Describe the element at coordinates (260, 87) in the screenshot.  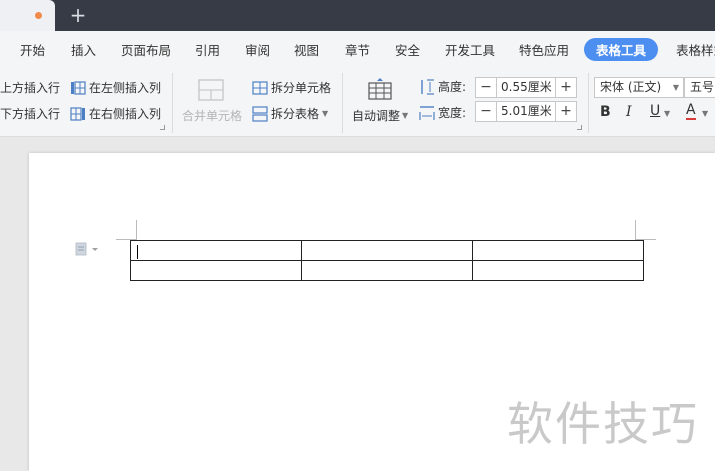
I see `split-cells-icon` at that location.